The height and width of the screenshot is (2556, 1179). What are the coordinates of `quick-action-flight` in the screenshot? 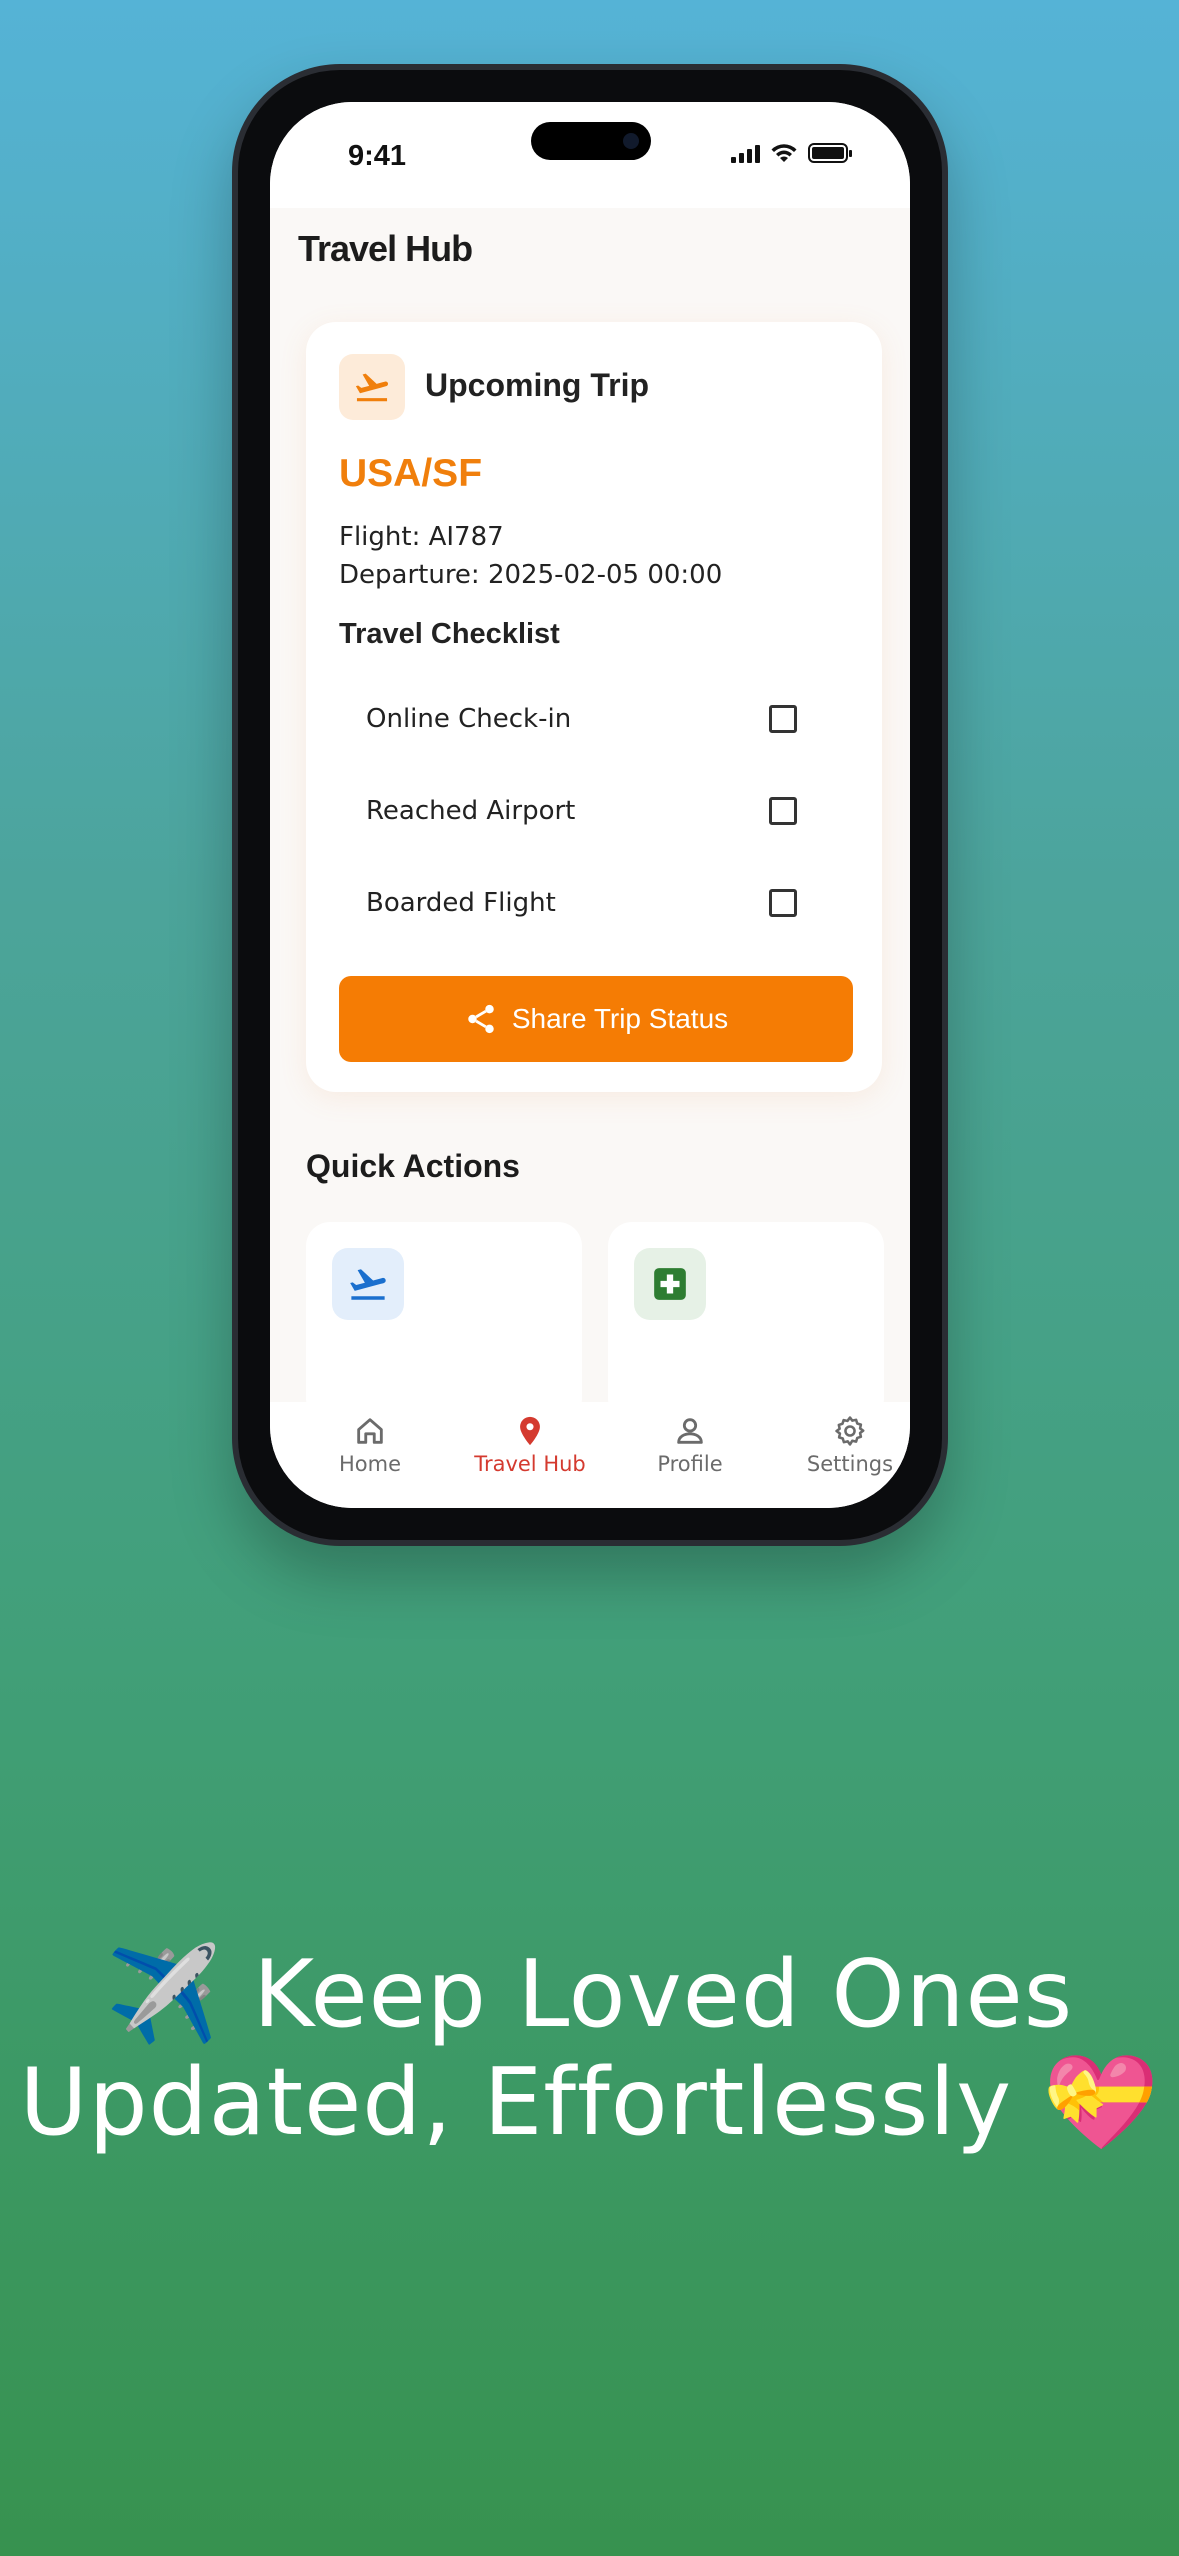 It's located at (444, 1312).